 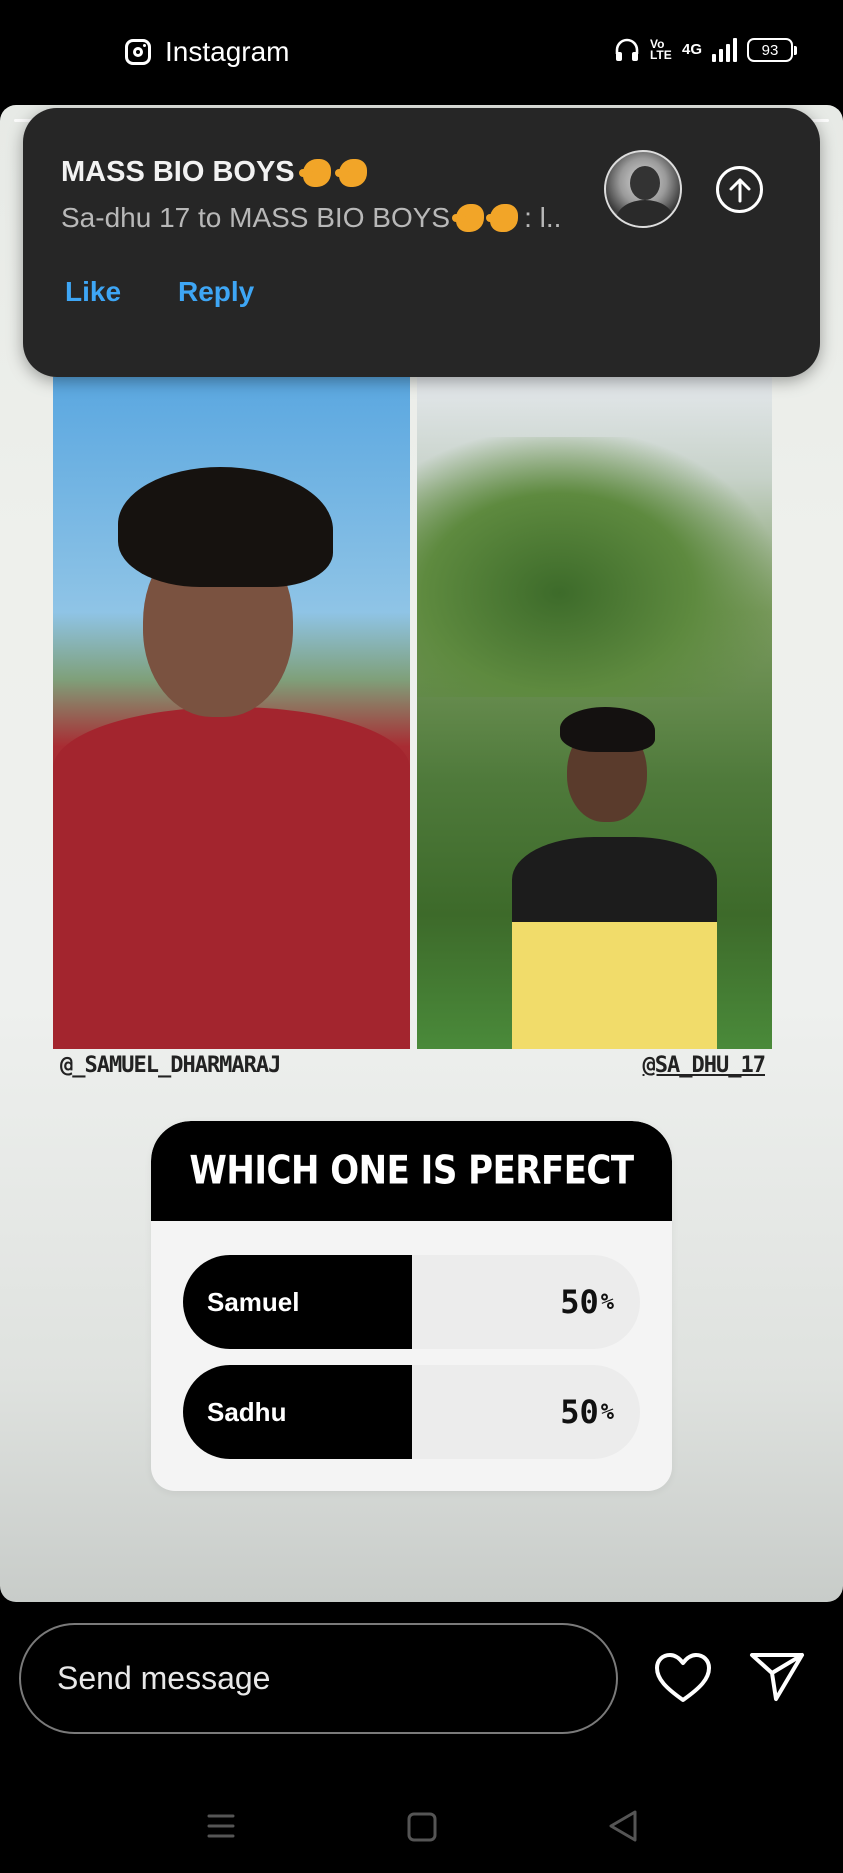 I want to click on battery-level: 93, so click(x=770, y=50).